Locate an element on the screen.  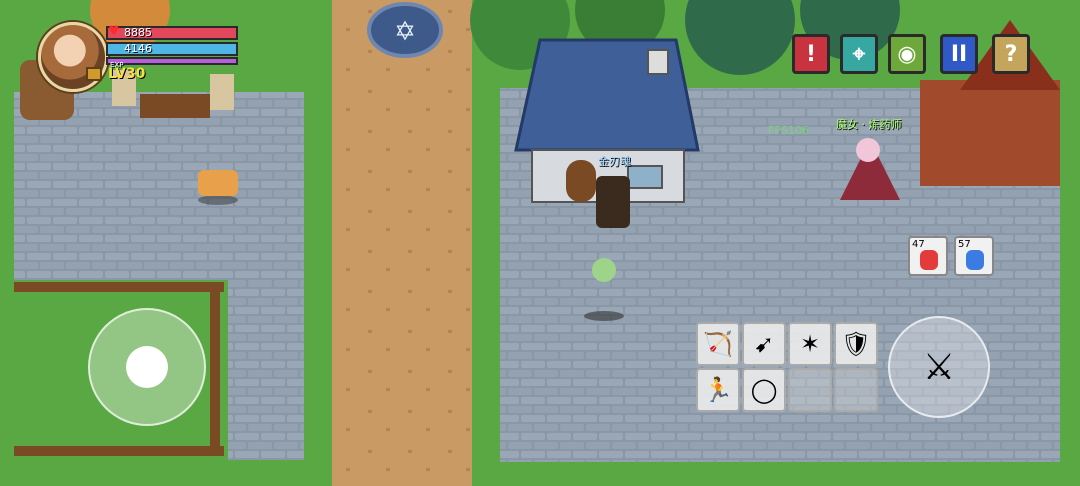
xp-bar: EXP is located at coordinates (172, 63).